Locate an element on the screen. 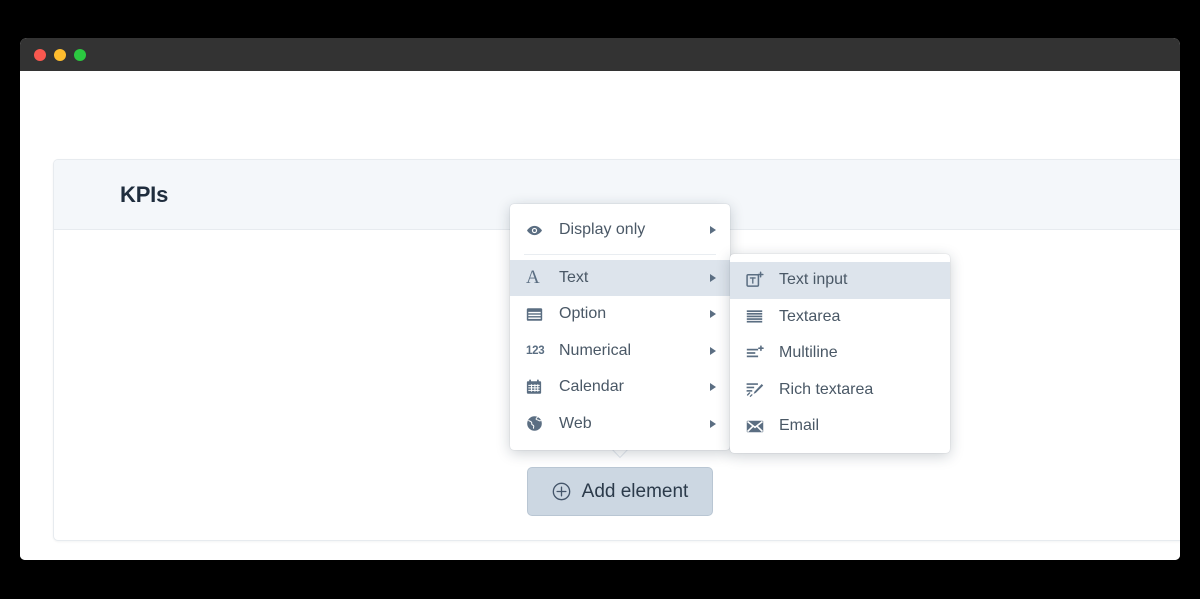  submenu-item-email: Email is located at coordinates (840, 426).